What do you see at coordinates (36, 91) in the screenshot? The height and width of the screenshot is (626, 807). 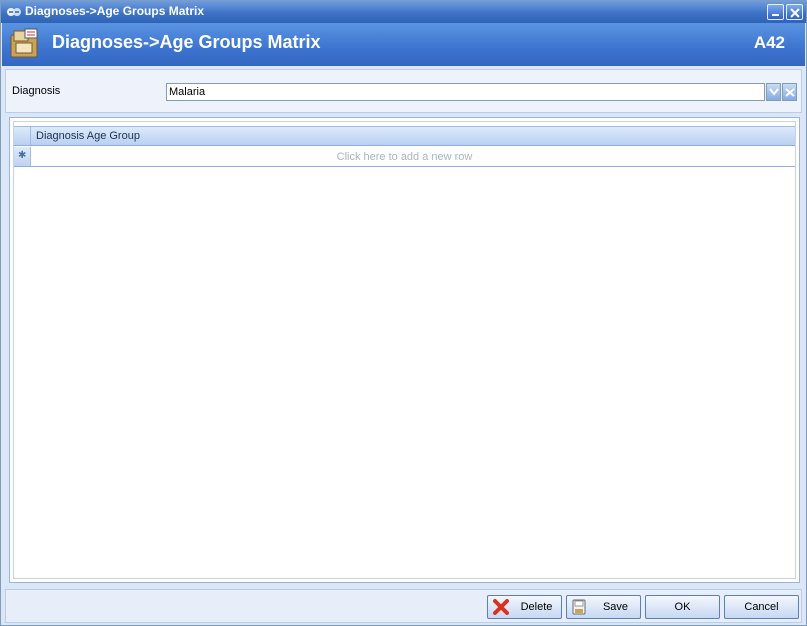 I see `diagnosis-label: Diagnosis` at bounding box center [36, 91].